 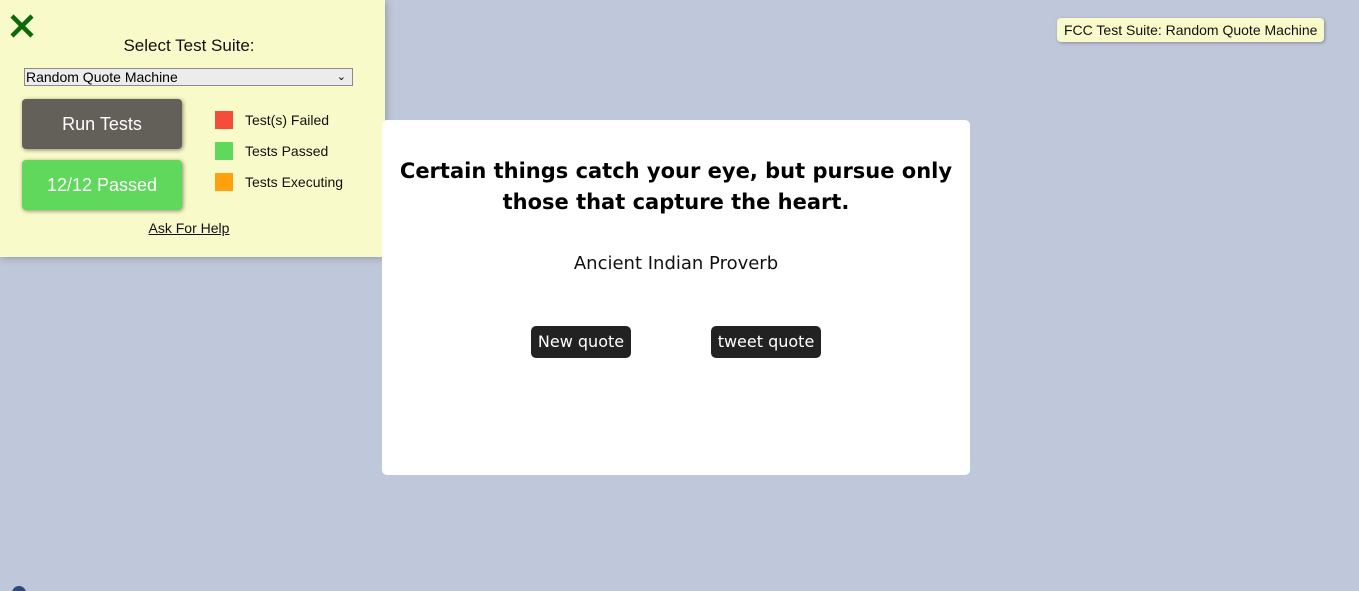 What do you see at coordinates (224, 151) in the screenshot?
I see `passed-swatch` at bounding box center [224, 151].